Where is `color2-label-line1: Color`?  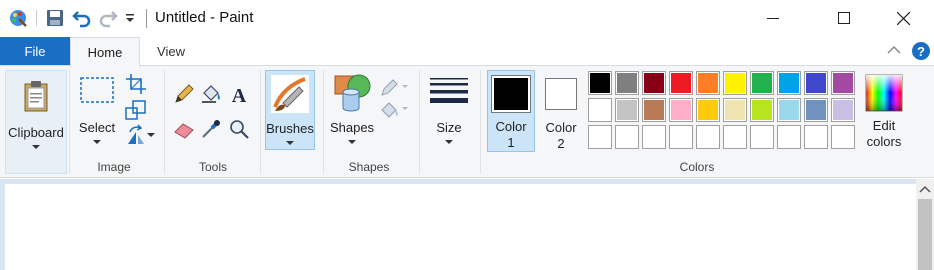 color2-label-line1: Color is located at coordinates (561, 127).